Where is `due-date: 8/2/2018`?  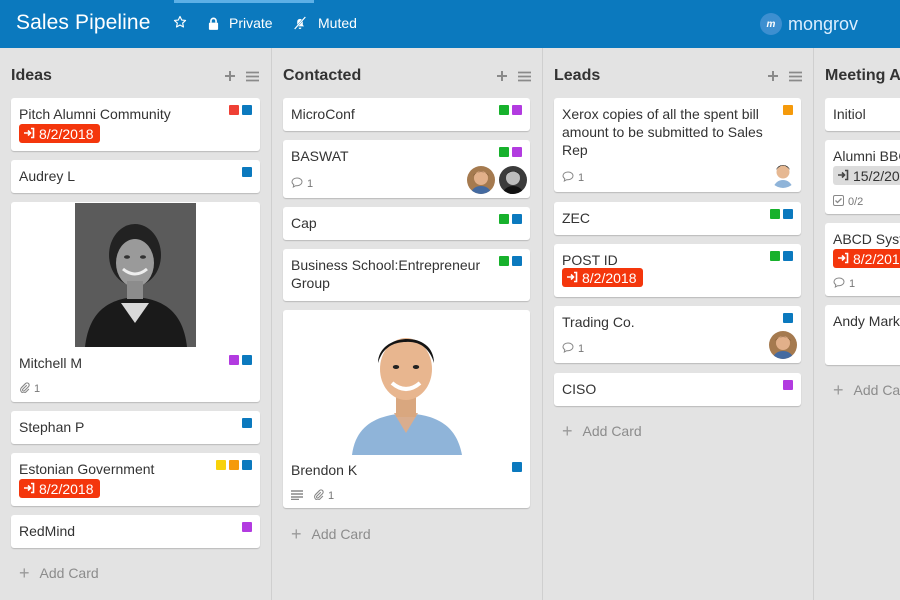
due-date: 8/2/2018 is located at coordinates (66, 488).